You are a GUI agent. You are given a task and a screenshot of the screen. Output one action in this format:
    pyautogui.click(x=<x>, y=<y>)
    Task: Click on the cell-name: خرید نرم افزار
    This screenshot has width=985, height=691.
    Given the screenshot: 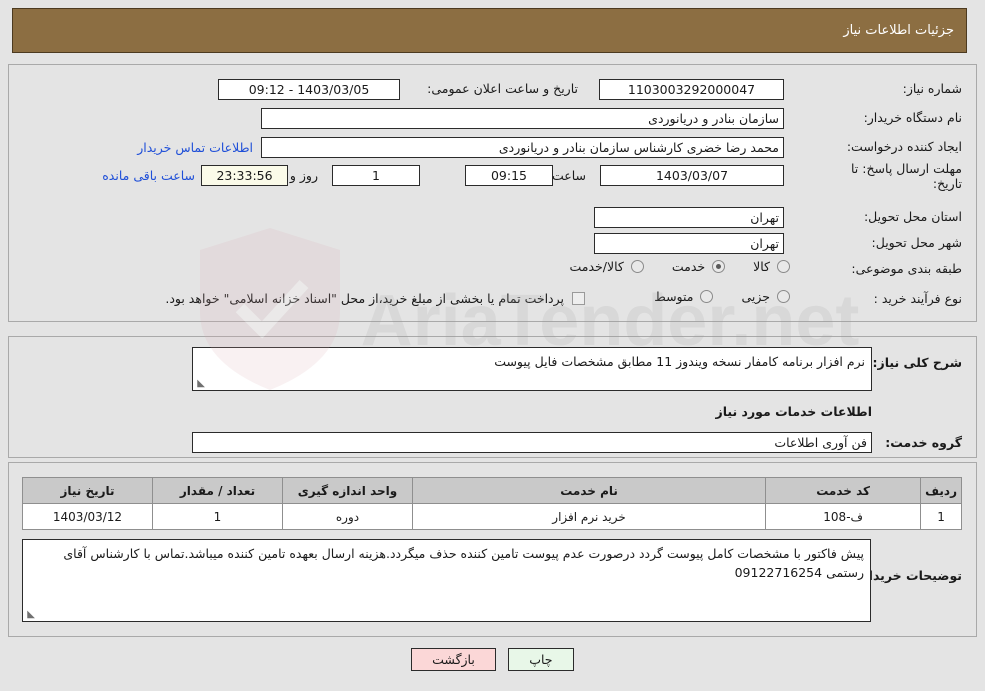 What is the action you would take?
    pyautogui.click(x=589, y=516)
    